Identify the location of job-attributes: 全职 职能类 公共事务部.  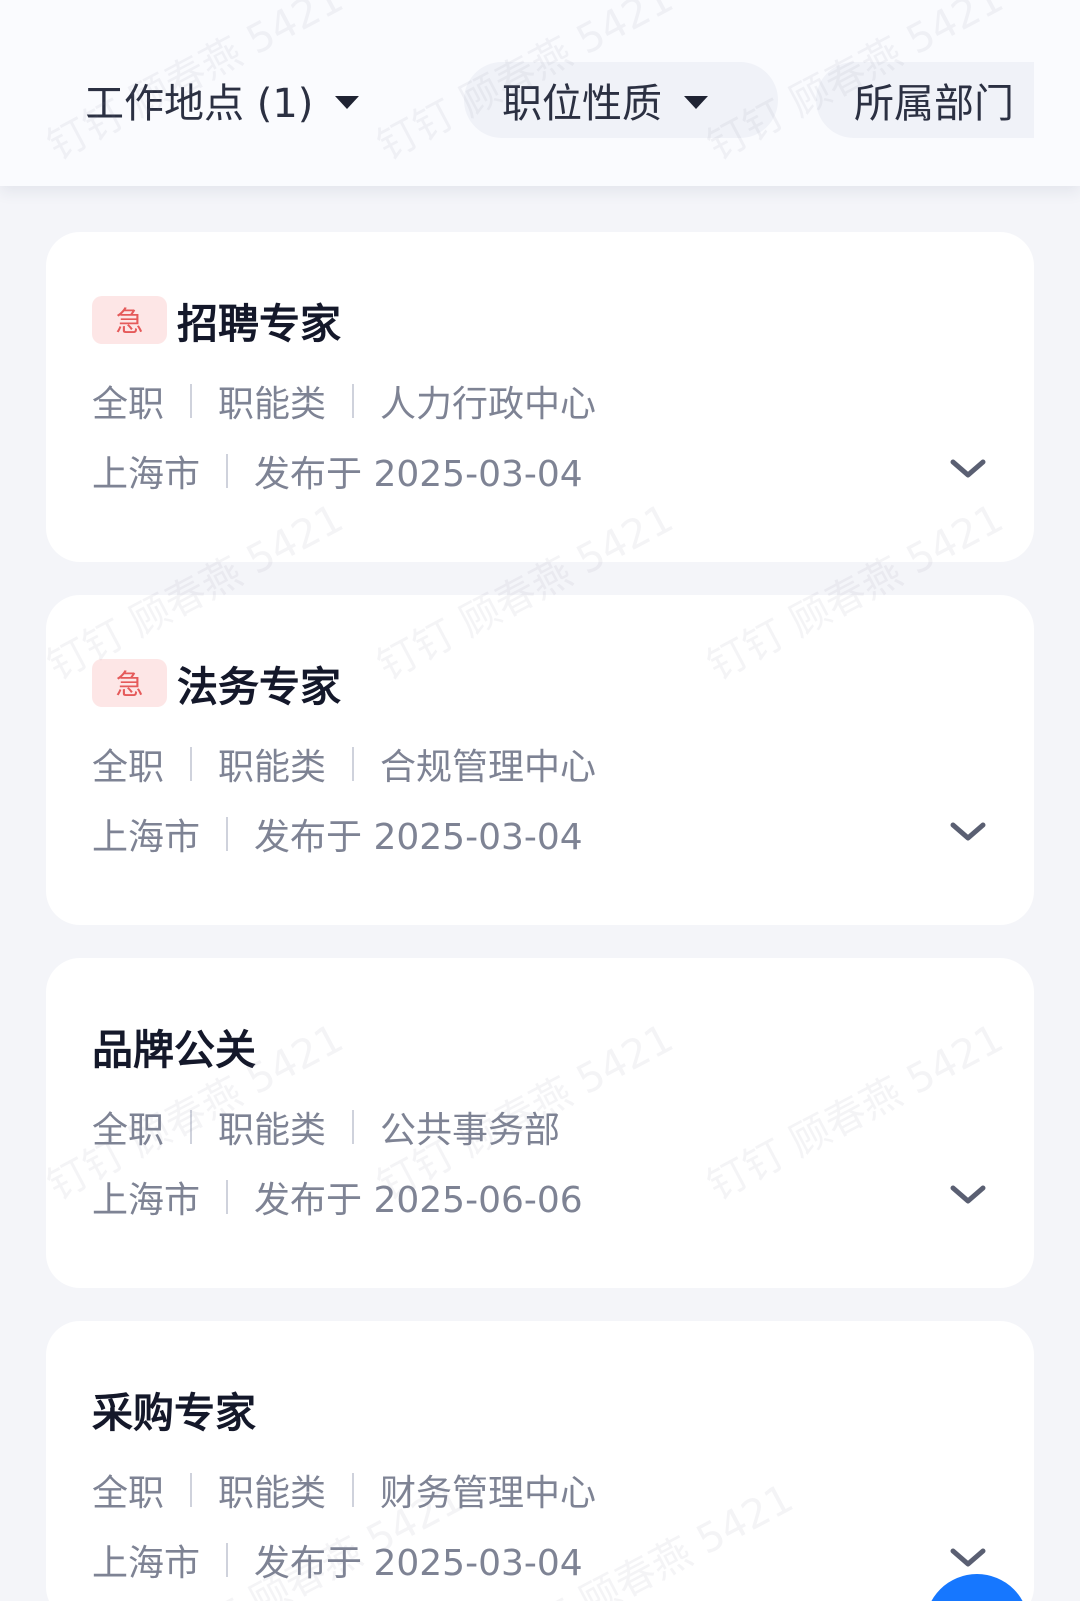
(326, 1127).